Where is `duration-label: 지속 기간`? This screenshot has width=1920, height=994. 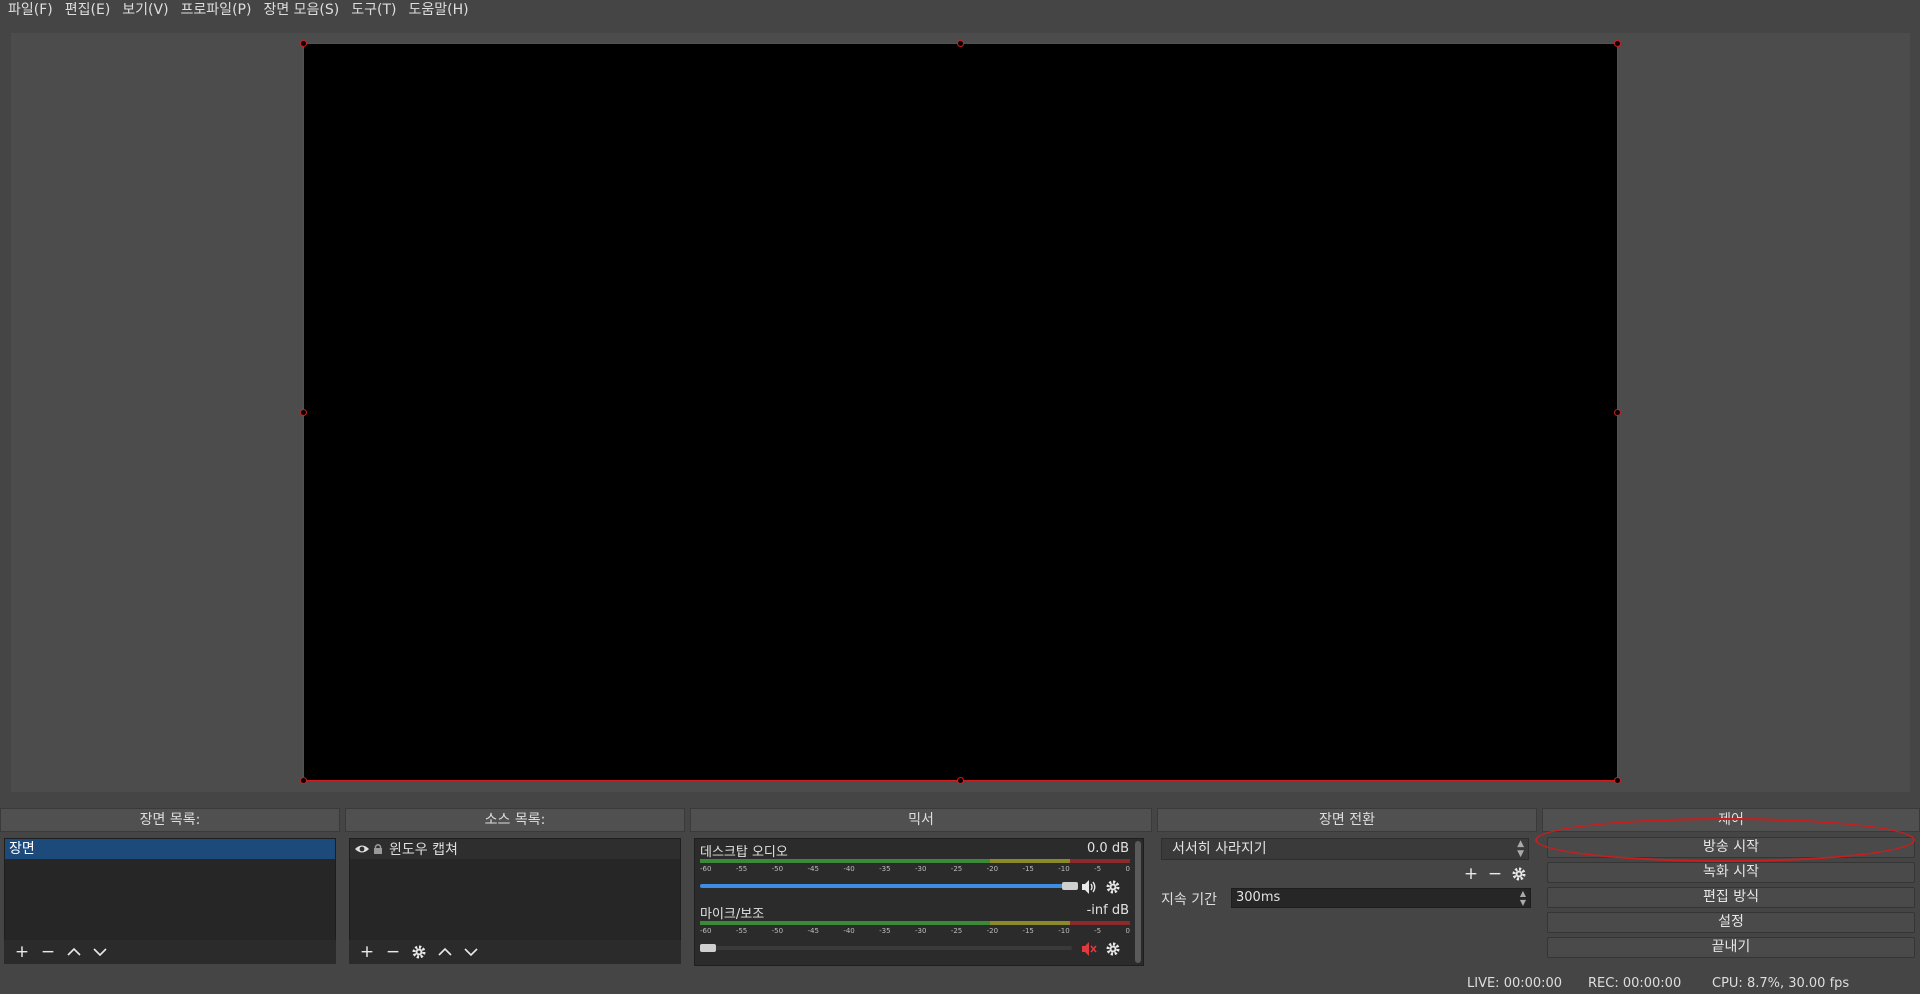
duration-label: 지속 기간 is located at coordinates (1189, 900).